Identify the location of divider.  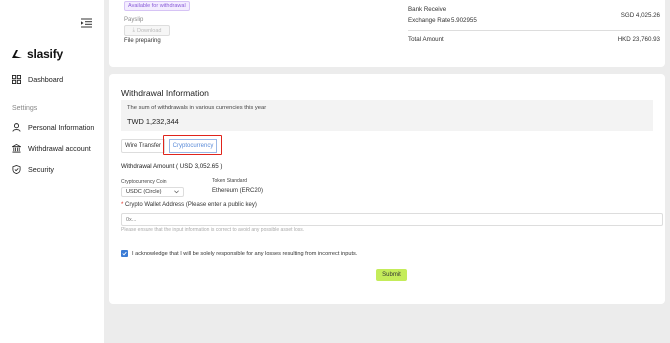
(534, 30).